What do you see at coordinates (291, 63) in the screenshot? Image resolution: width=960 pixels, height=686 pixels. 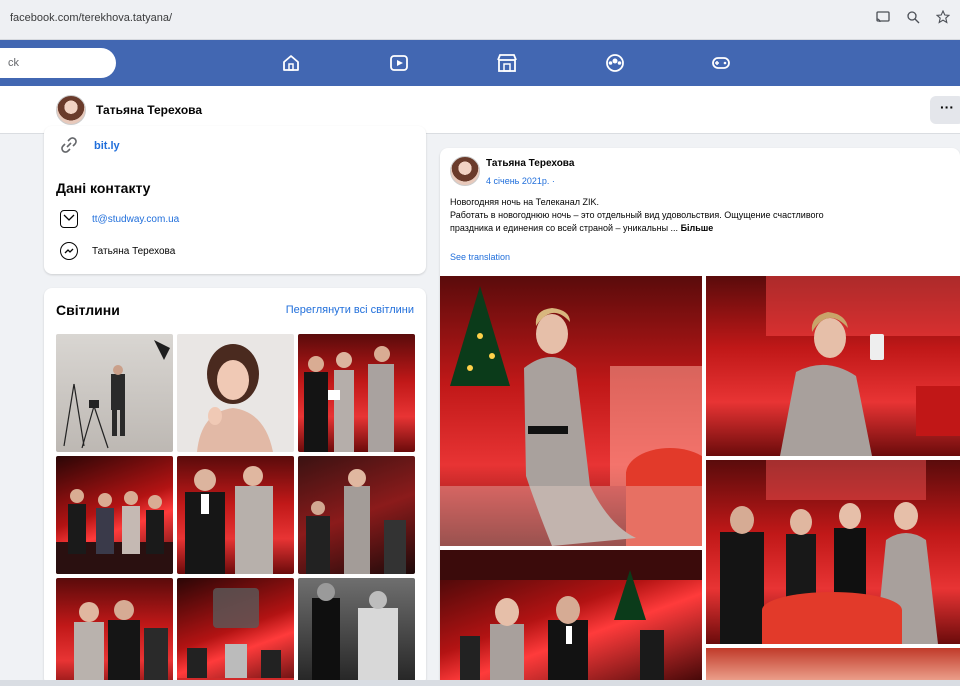 I see `home-icon` at bounding box center [291, 63].